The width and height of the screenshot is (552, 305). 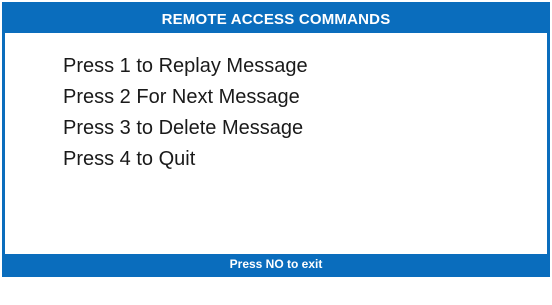 I want to click on screen-title: REMOTE ACCESS COMMANDS, so click(x=276, y=19).